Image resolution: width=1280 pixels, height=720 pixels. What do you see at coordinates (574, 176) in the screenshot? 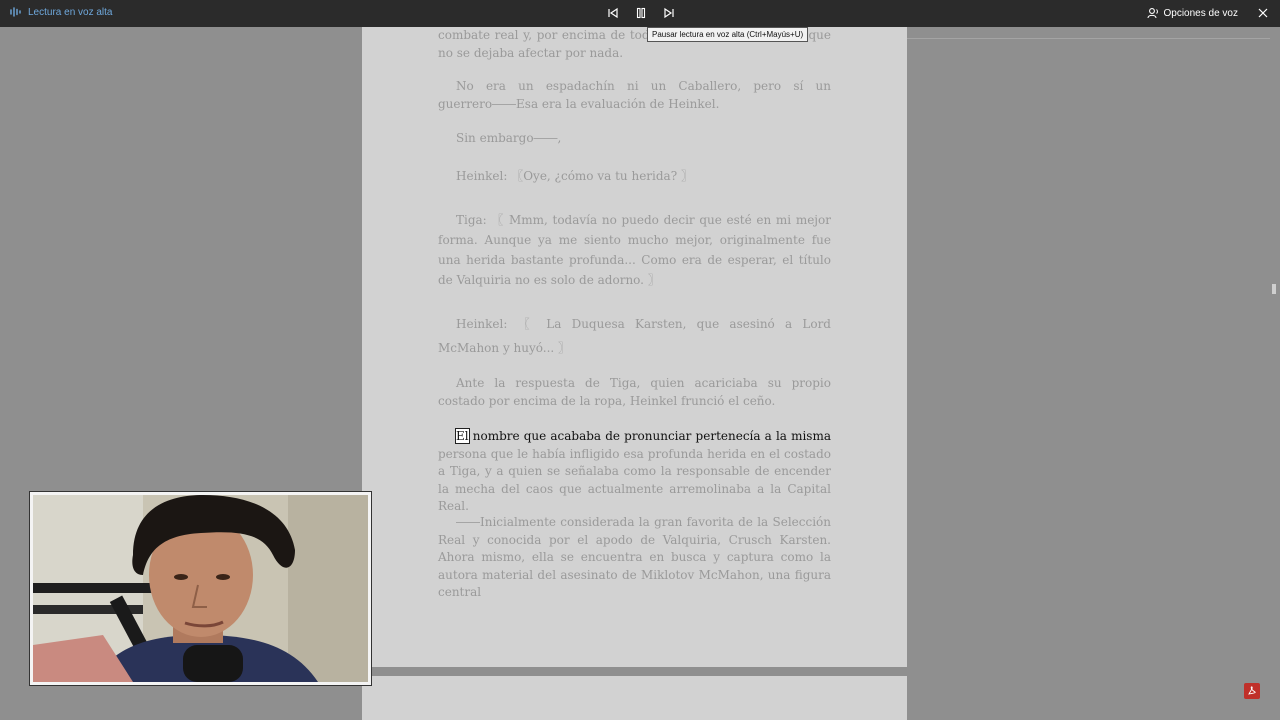
I see `paragraph-4: Heinkel: 〖Oye, ¿cómo va tu herida? 〗` at bounding box center [574, 176].